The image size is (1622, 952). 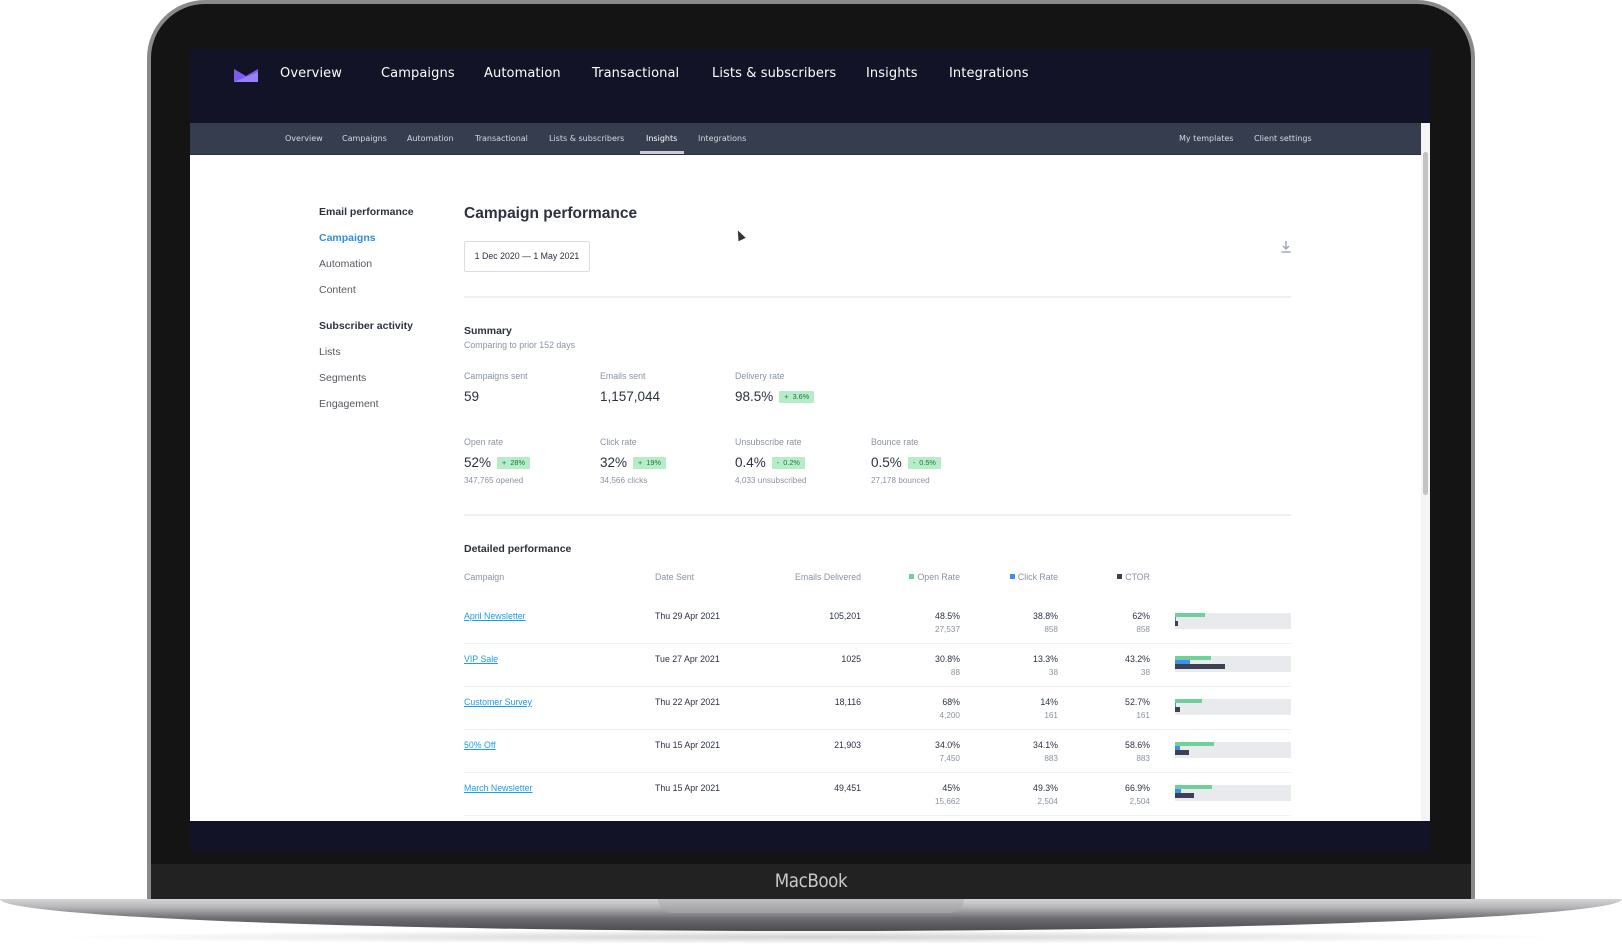 What do you see at coordinates (877, 515) in the screenshot?
I see `summary-divider` at bounding box center [877, 515].